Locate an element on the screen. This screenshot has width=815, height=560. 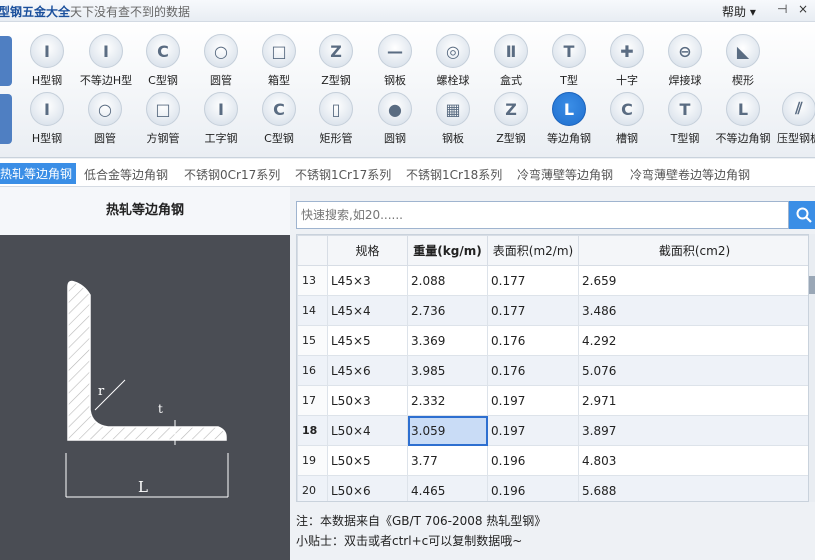
table-row: 15 L45×5 3.369 0.176 4.292 is located at coordinates (552, 340).